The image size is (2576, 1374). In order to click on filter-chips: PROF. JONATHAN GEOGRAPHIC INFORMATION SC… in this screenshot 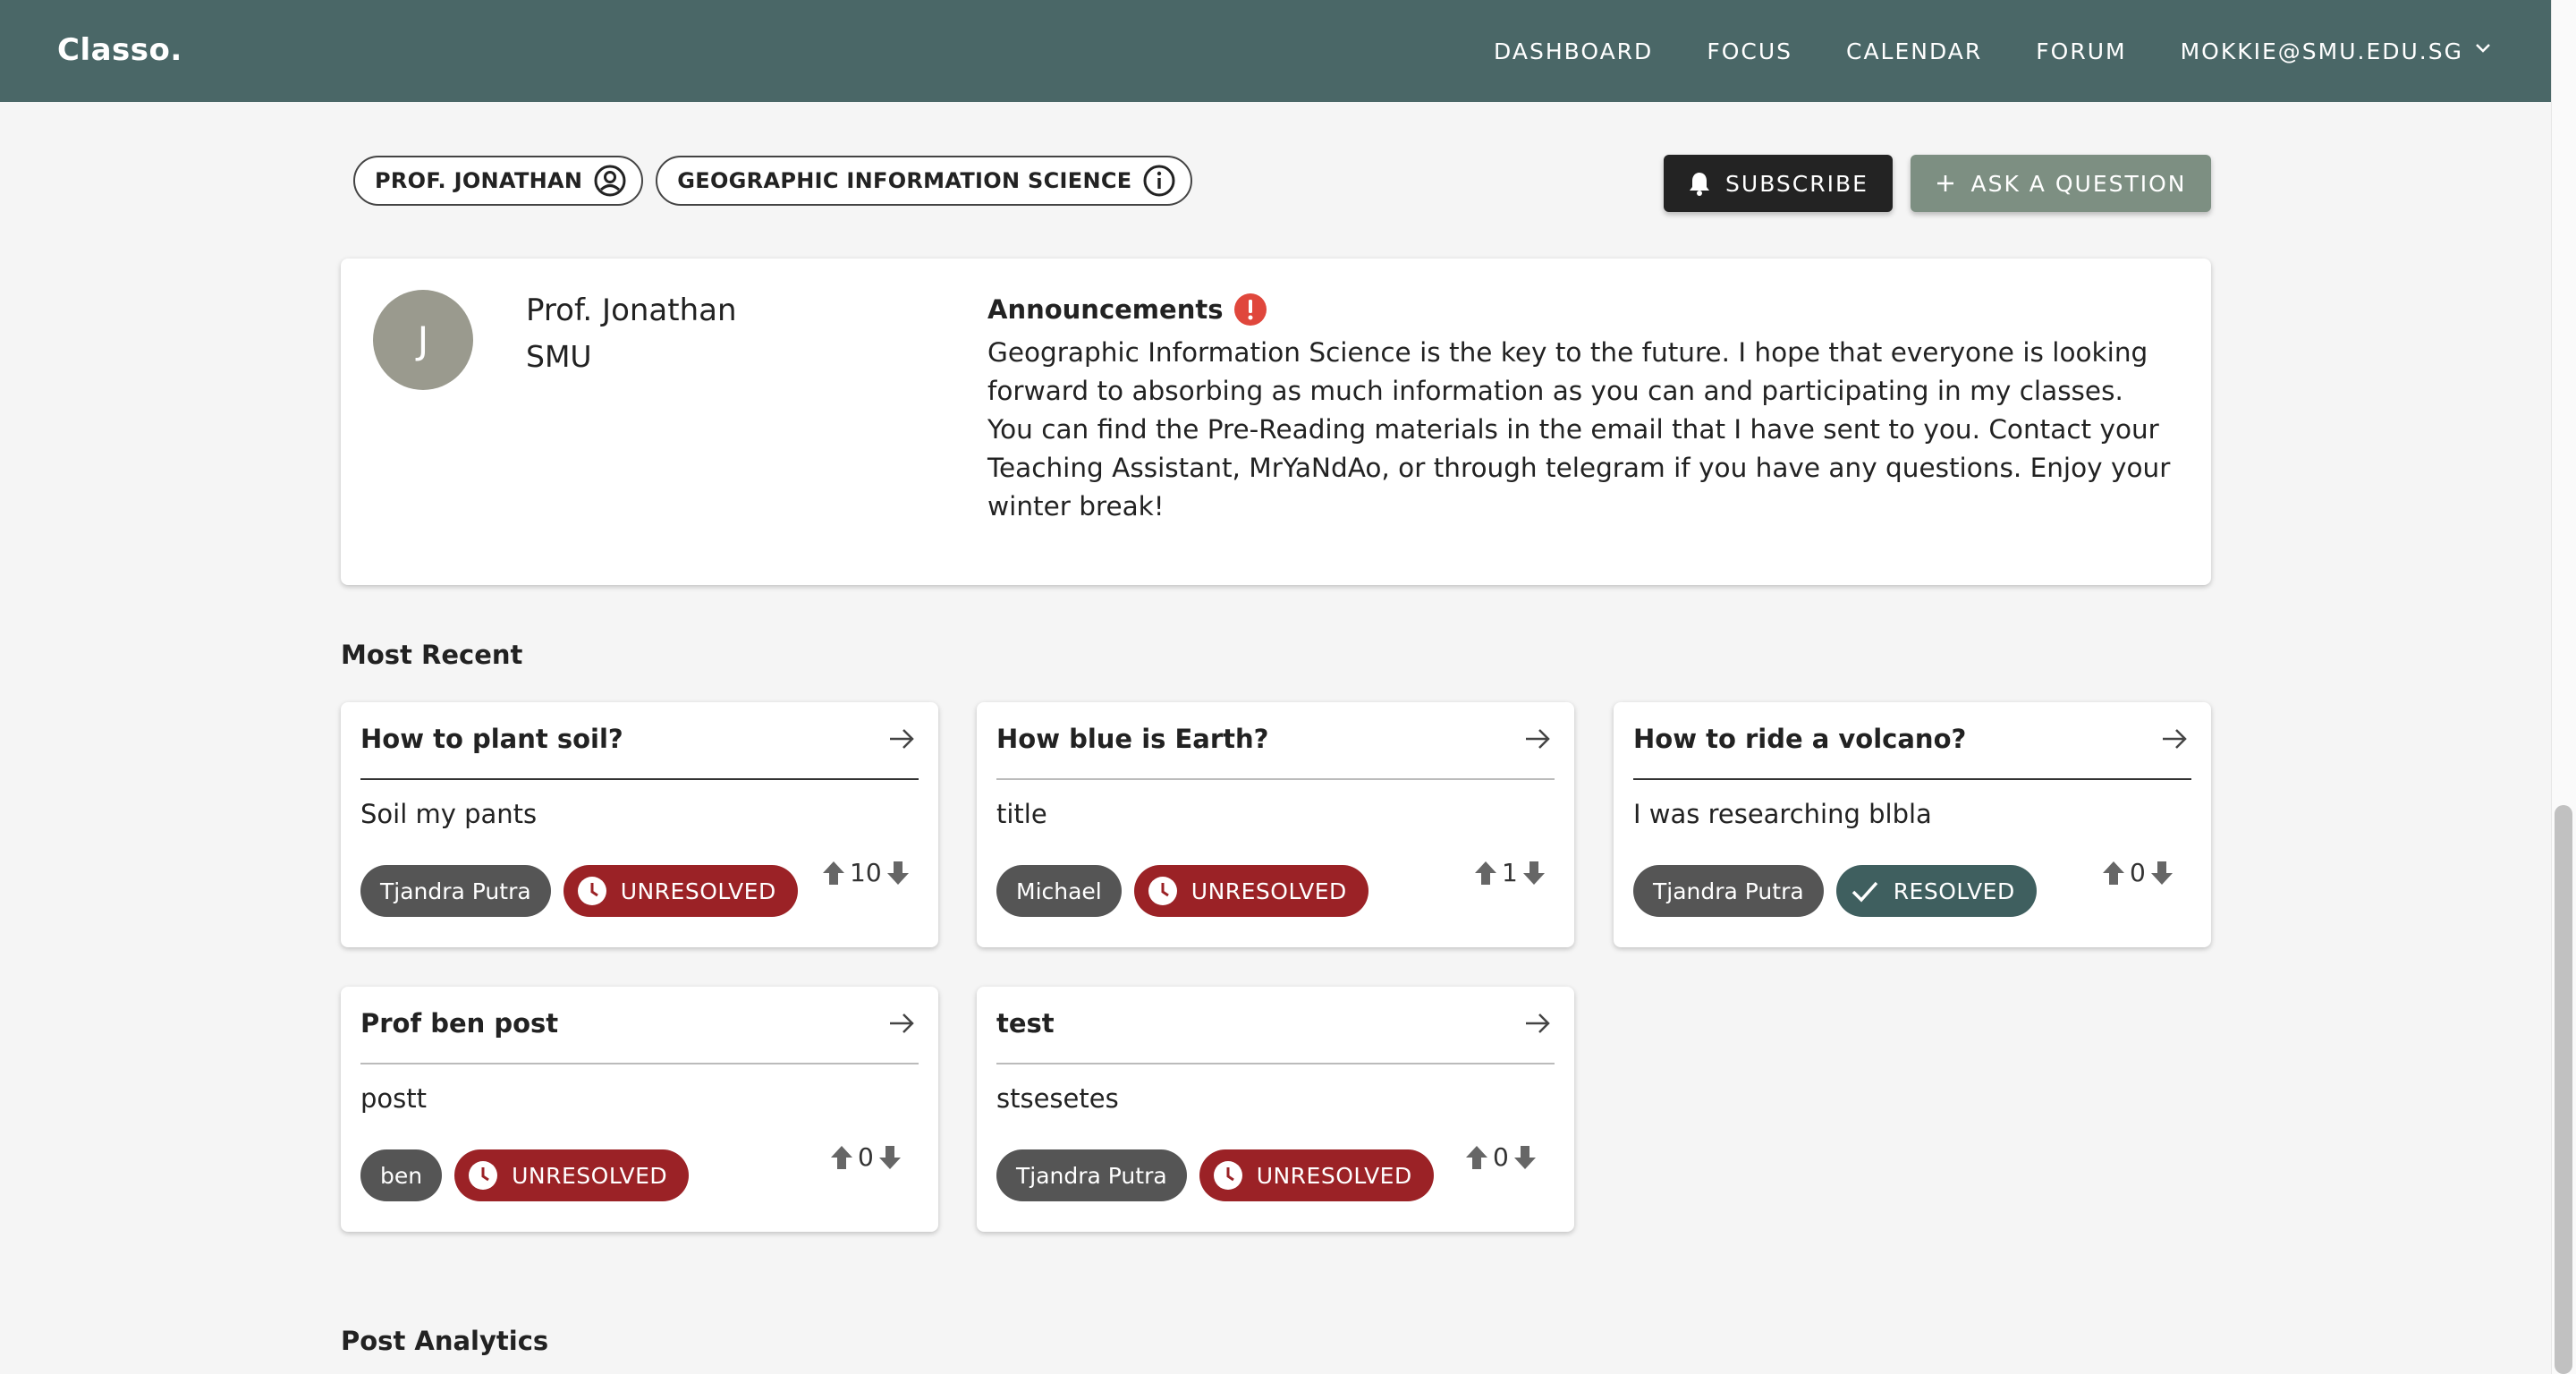, I will do `click(779, 181)`.